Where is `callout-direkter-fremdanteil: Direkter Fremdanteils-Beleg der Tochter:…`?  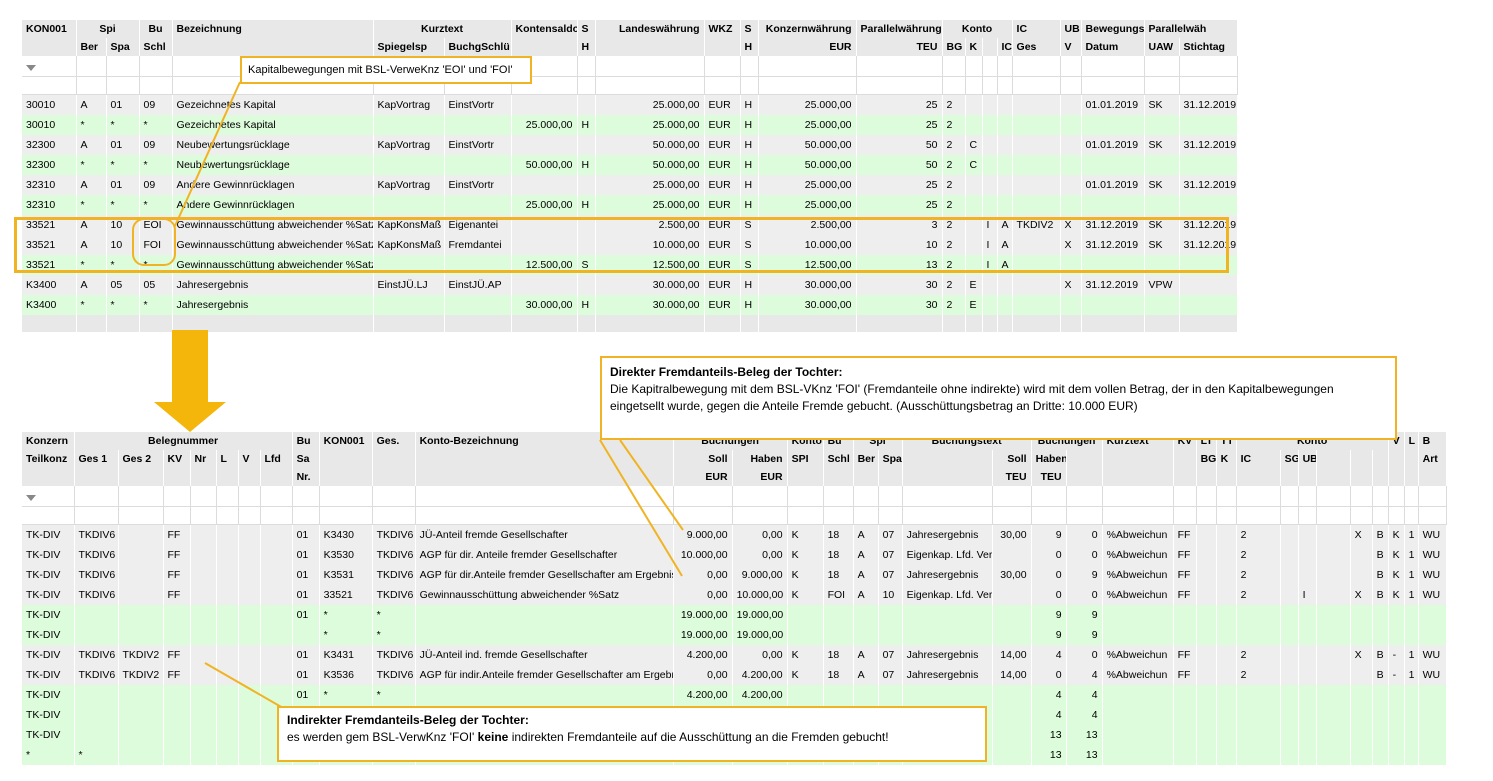
callout-direkter-fremdanteil: Direkter Fremdanteils-Beleg der Tochter:… is located at coordinates (998, 398).